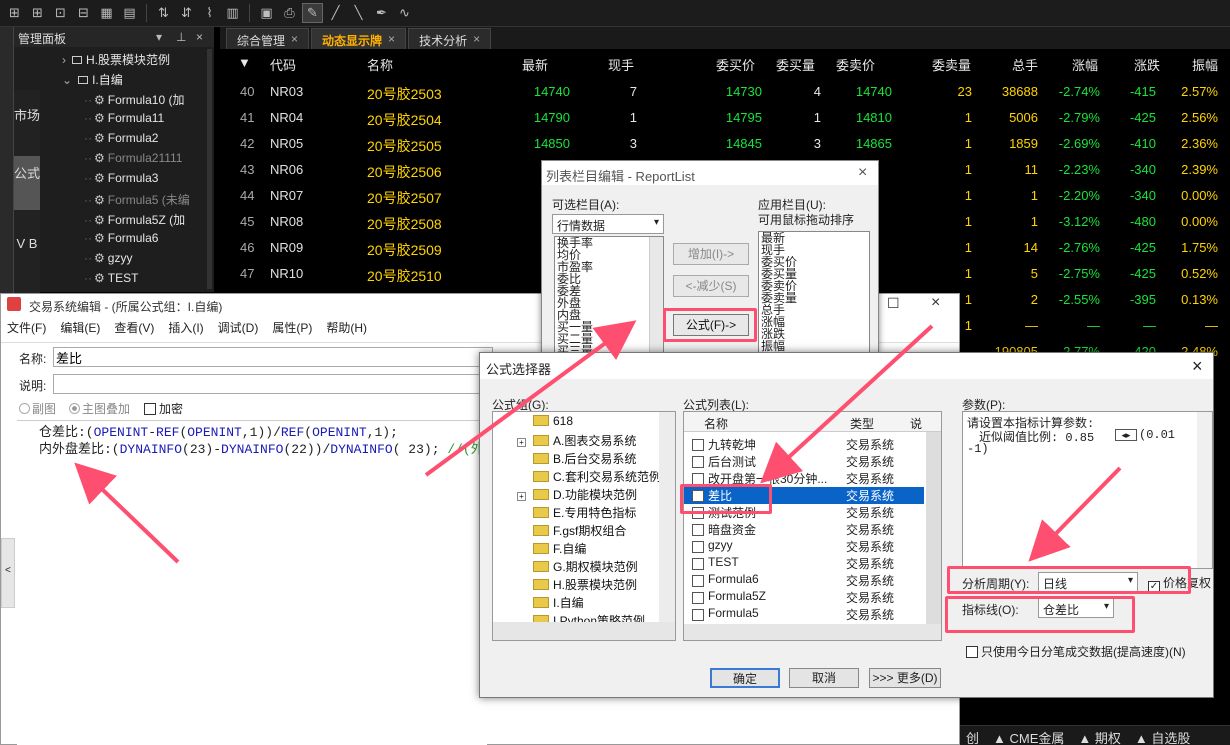 The image size is (1230, 745). I want to click on arrow-to-formula, so click(847, 404).